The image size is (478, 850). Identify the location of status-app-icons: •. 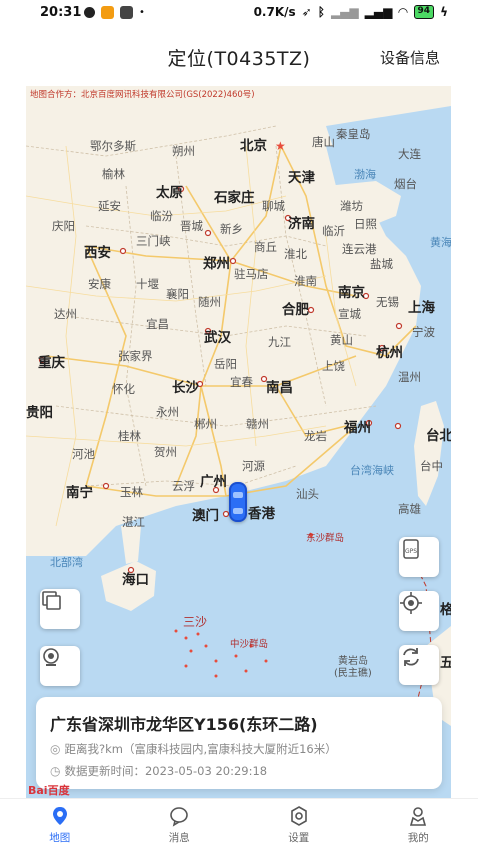
(114, 12).